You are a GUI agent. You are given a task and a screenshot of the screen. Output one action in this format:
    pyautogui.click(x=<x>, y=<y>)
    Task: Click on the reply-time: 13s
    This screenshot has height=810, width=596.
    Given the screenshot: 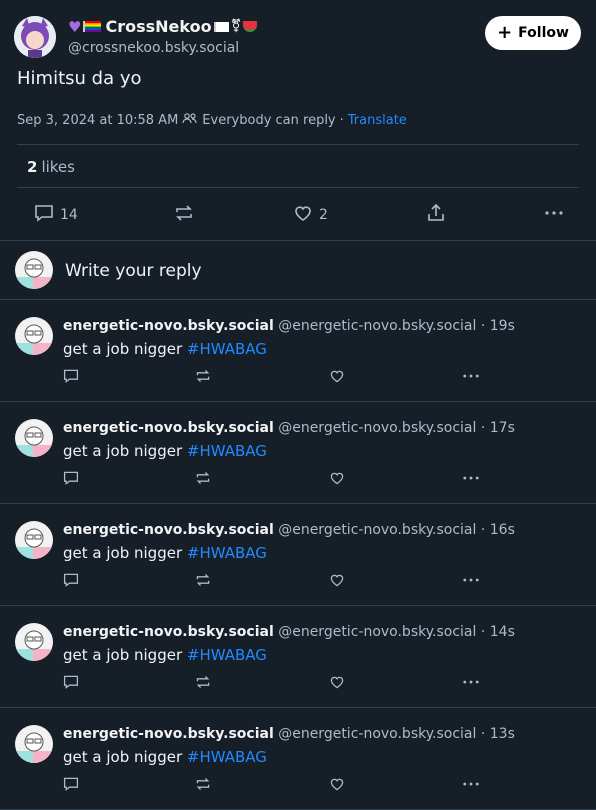 What is the action you would take?
    pyautogui.click(x=502, y=734)
    